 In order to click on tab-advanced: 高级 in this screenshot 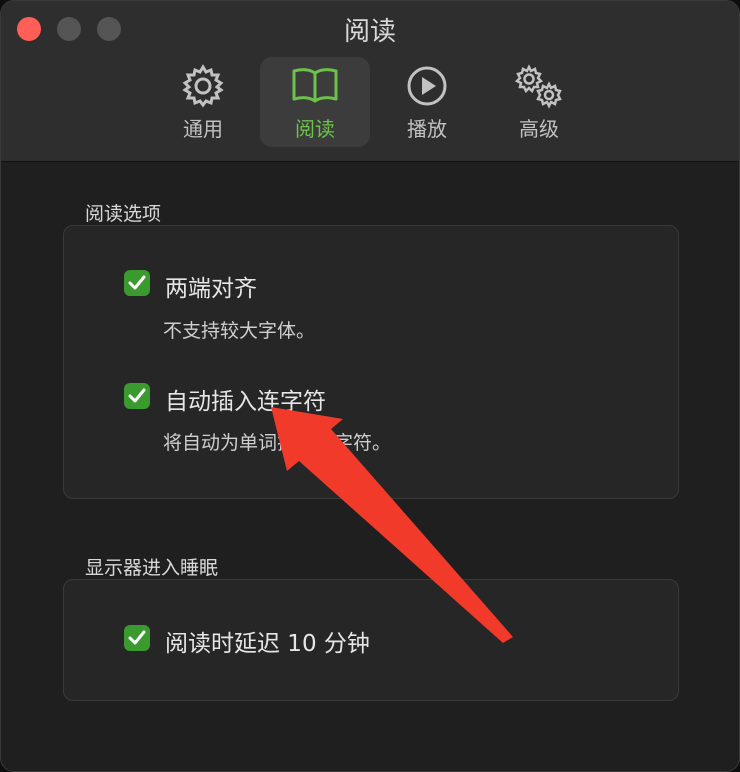, I will do `click(539, 102)`.